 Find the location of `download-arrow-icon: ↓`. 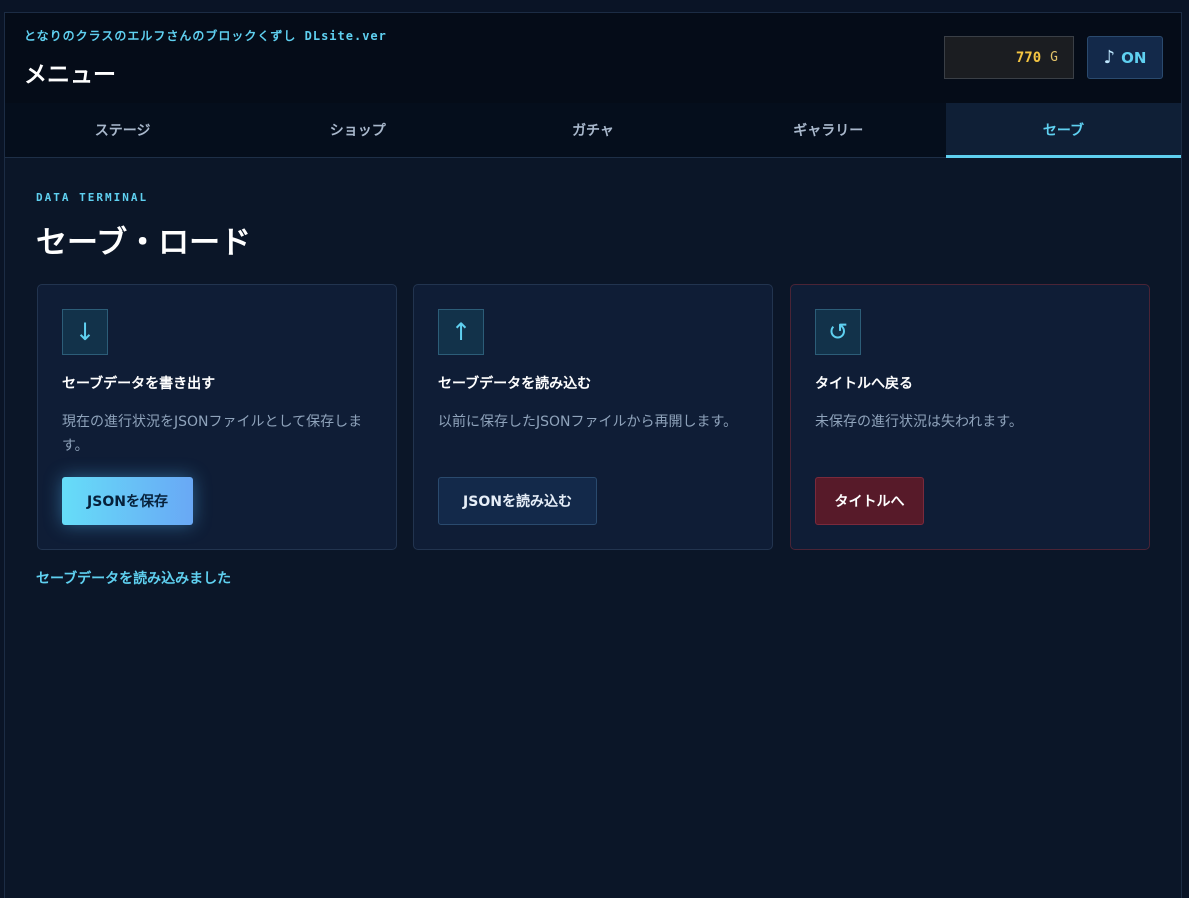

download-arrow-icon: ↓ is located at coordinates (85, 332).